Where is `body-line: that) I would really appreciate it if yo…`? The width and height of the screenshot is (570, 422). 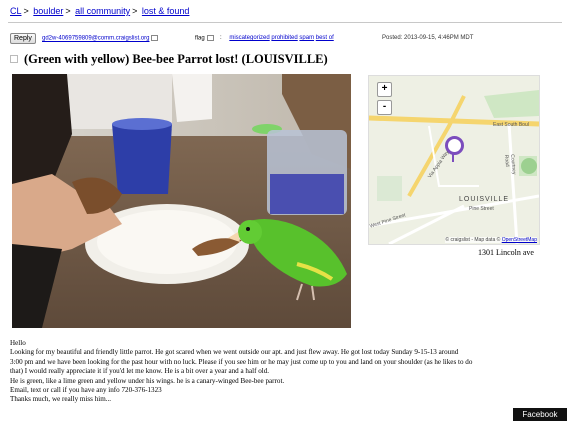 body-line: that) I would really appreciate it if yo… is located at coordinates (140, 371).